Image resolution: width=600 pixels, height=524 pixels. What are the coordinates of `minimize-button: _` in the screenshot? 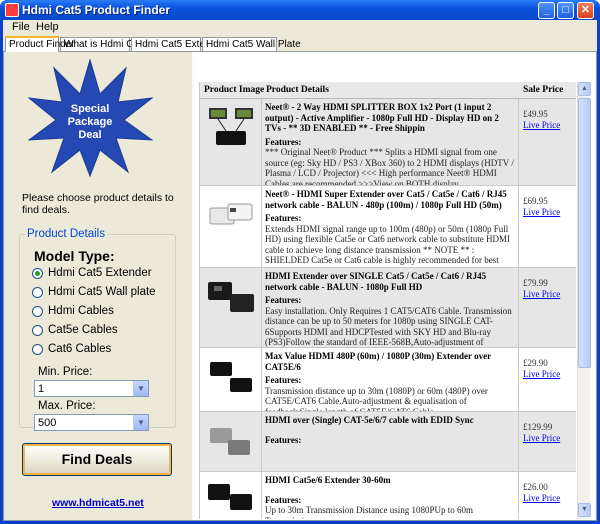 It's located at (546, 10).